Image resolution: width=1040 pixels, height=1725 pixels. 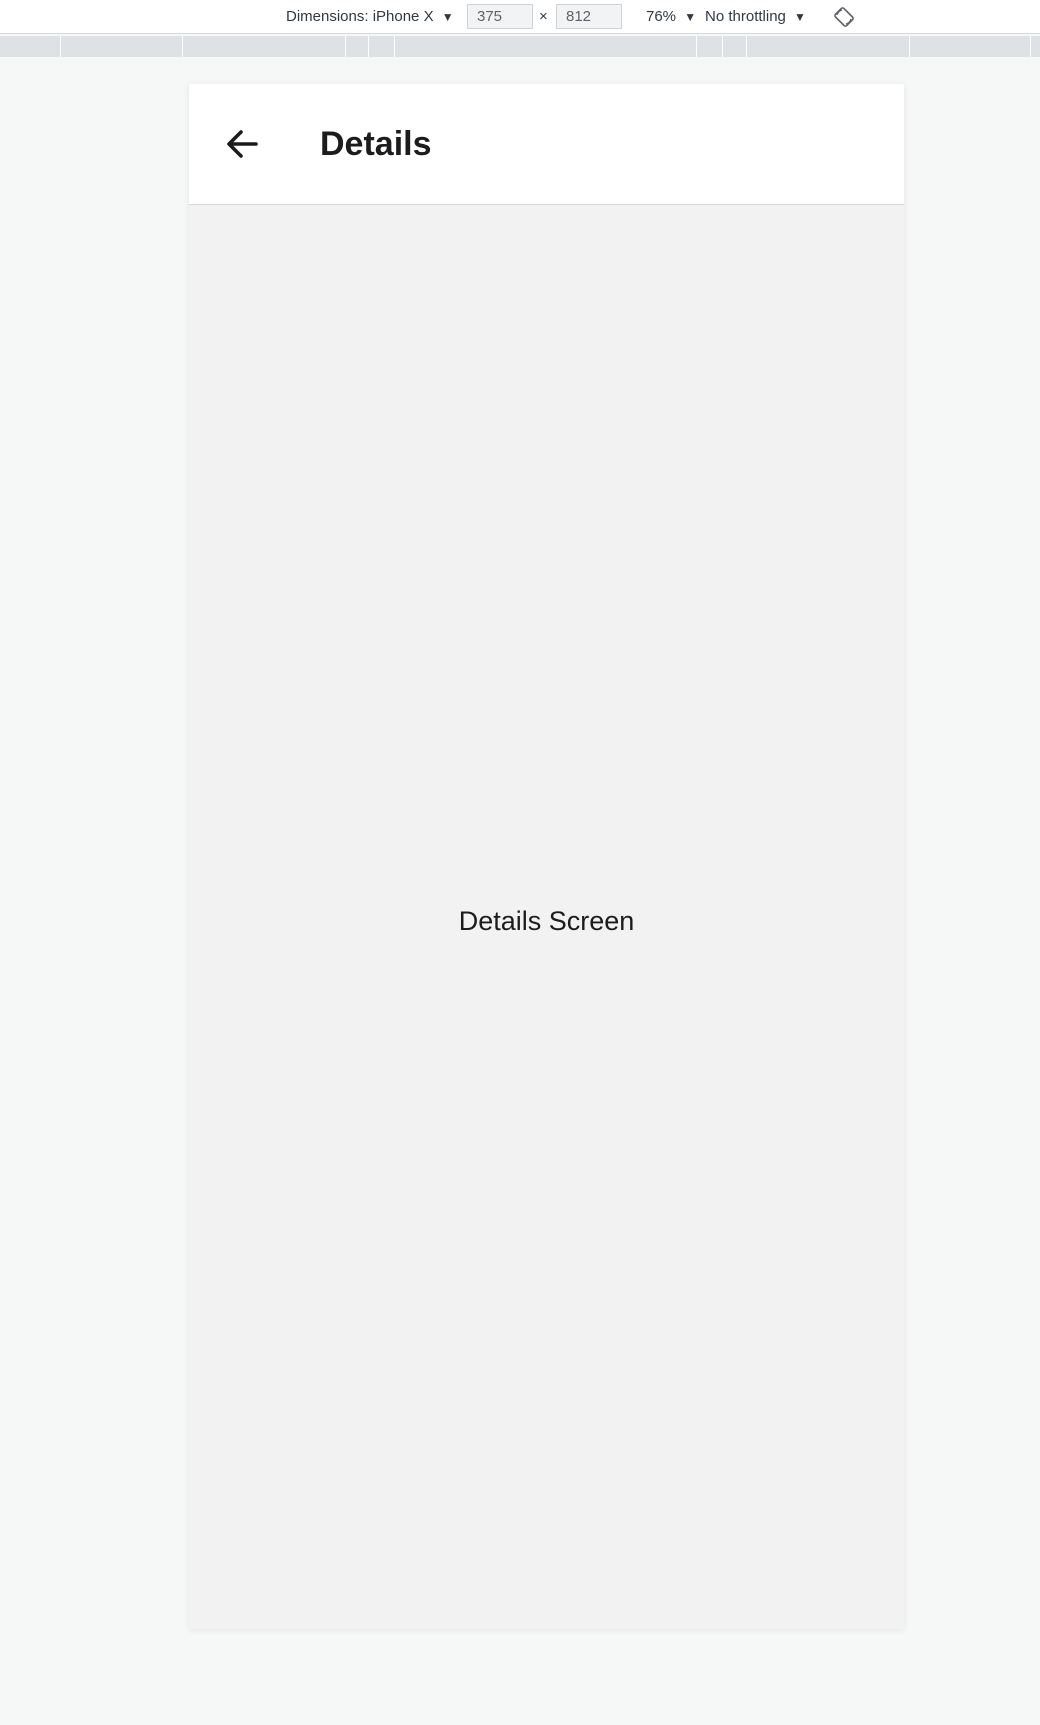 I want to click on height-input, so click(x=589, y=16).